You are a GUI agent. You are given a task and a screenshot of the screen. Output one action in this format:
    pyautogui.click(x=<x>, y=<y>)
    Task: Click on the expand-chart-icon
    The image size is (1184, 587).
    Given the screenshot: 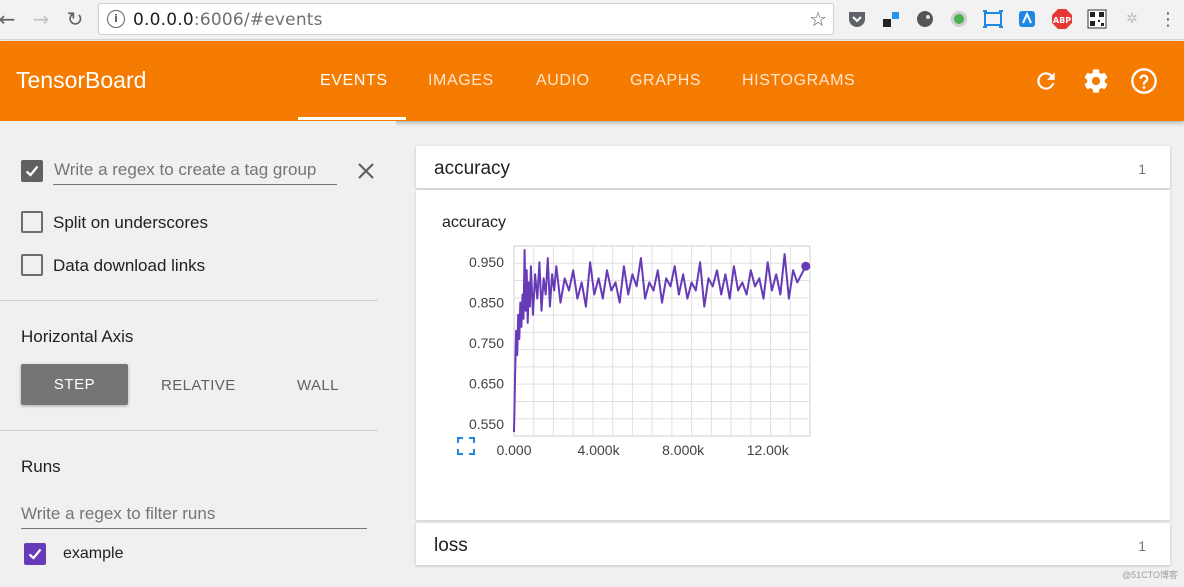 What is the action you would take?
    pyautogui.click(x=466, y=446)
    